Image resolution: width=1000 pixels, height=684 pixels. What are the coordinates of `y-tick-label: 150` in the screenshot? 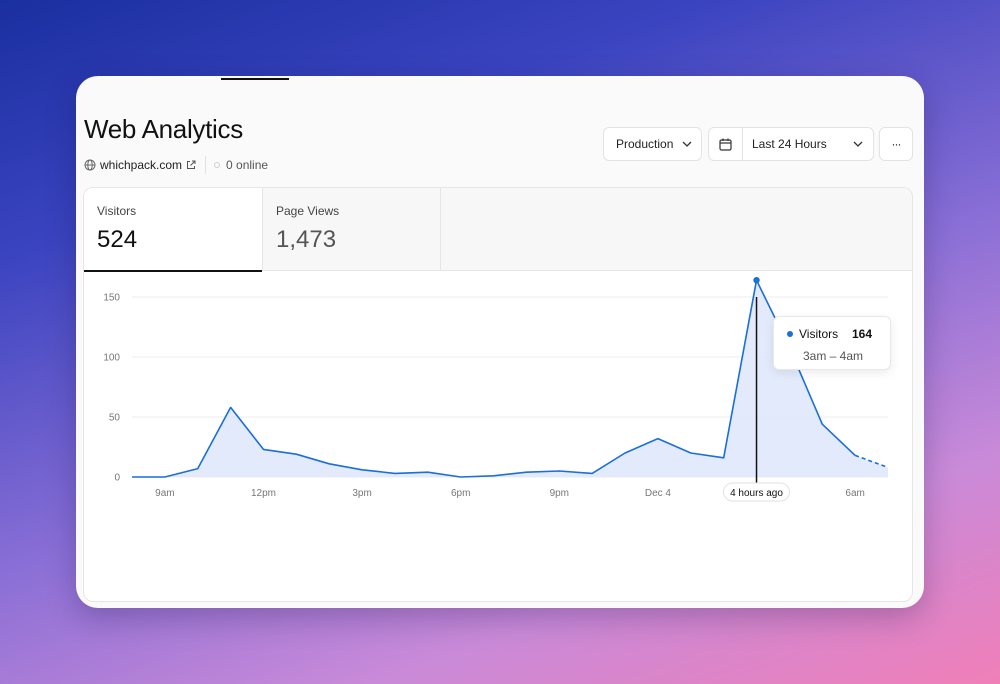 It's located at (111, 298).